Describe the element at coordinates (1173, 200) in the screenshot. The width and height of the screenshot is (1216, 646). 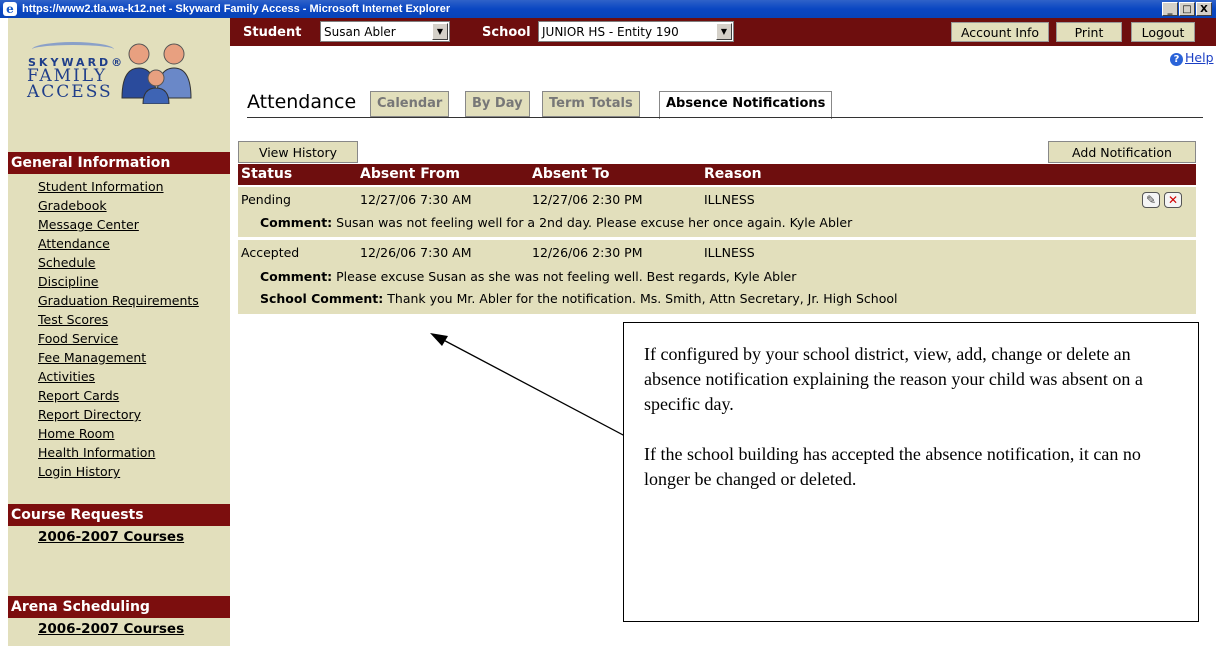
I see `delete-icon: ✕` at that location.